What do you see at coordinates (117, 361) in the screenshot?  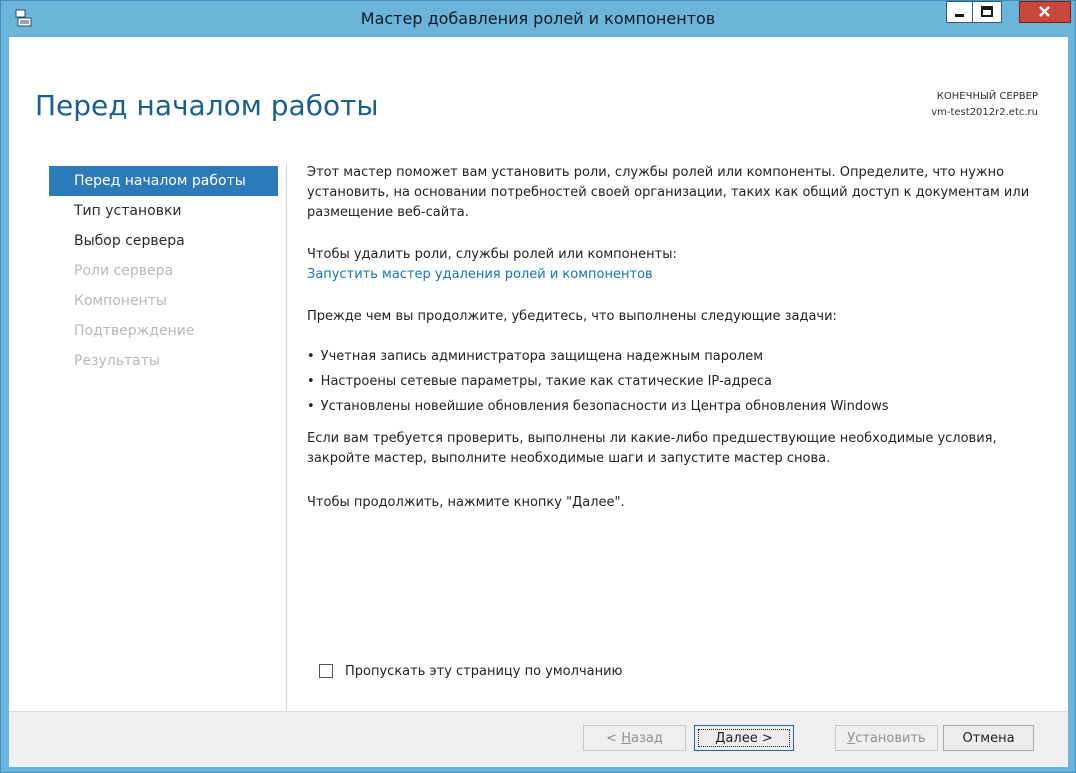 I see `nav-item-results: Результаты` at bounding box center [117, 361].